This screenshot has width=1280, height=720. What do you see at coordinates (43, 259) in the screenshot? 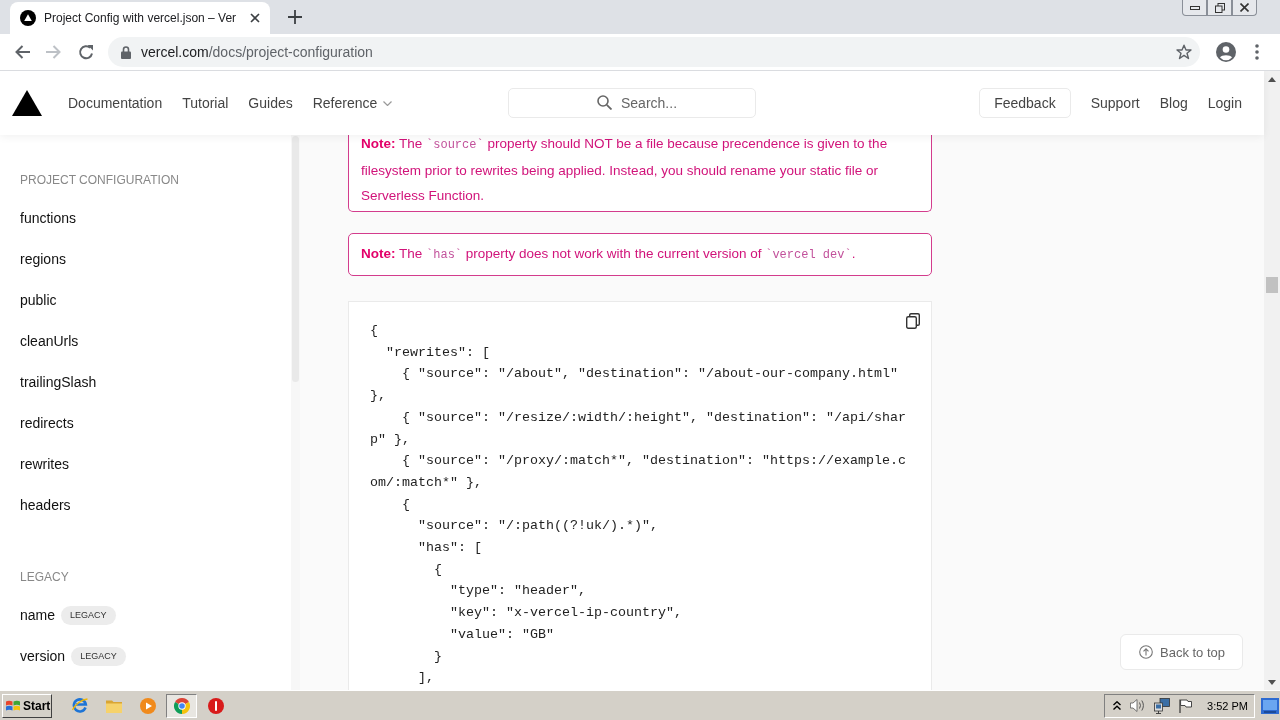
I see `sidebar-link: regions` at bounding box center [43, 259].